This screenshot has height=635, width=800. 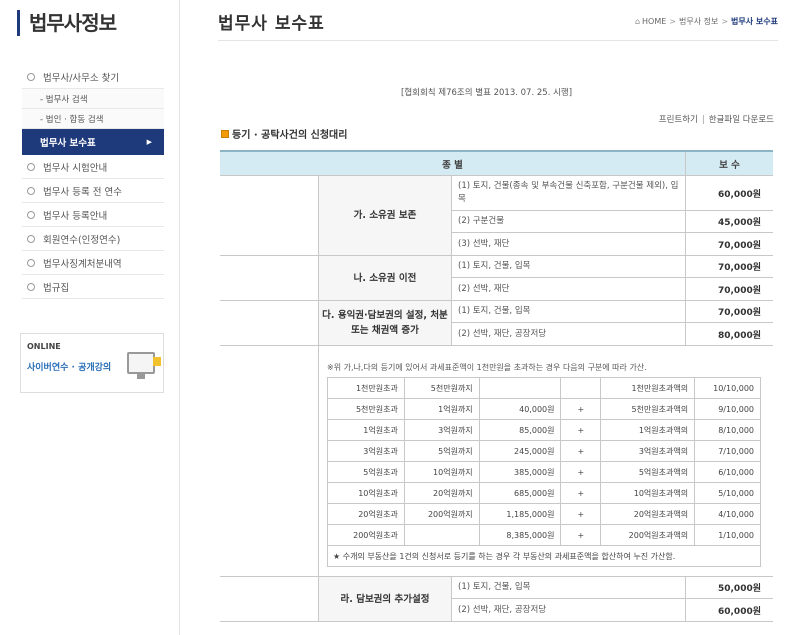 What do you see at coordinates (739, 335) in the screenshot?
I see `row-fee: 80,000원` at bounding box center [739, 335].